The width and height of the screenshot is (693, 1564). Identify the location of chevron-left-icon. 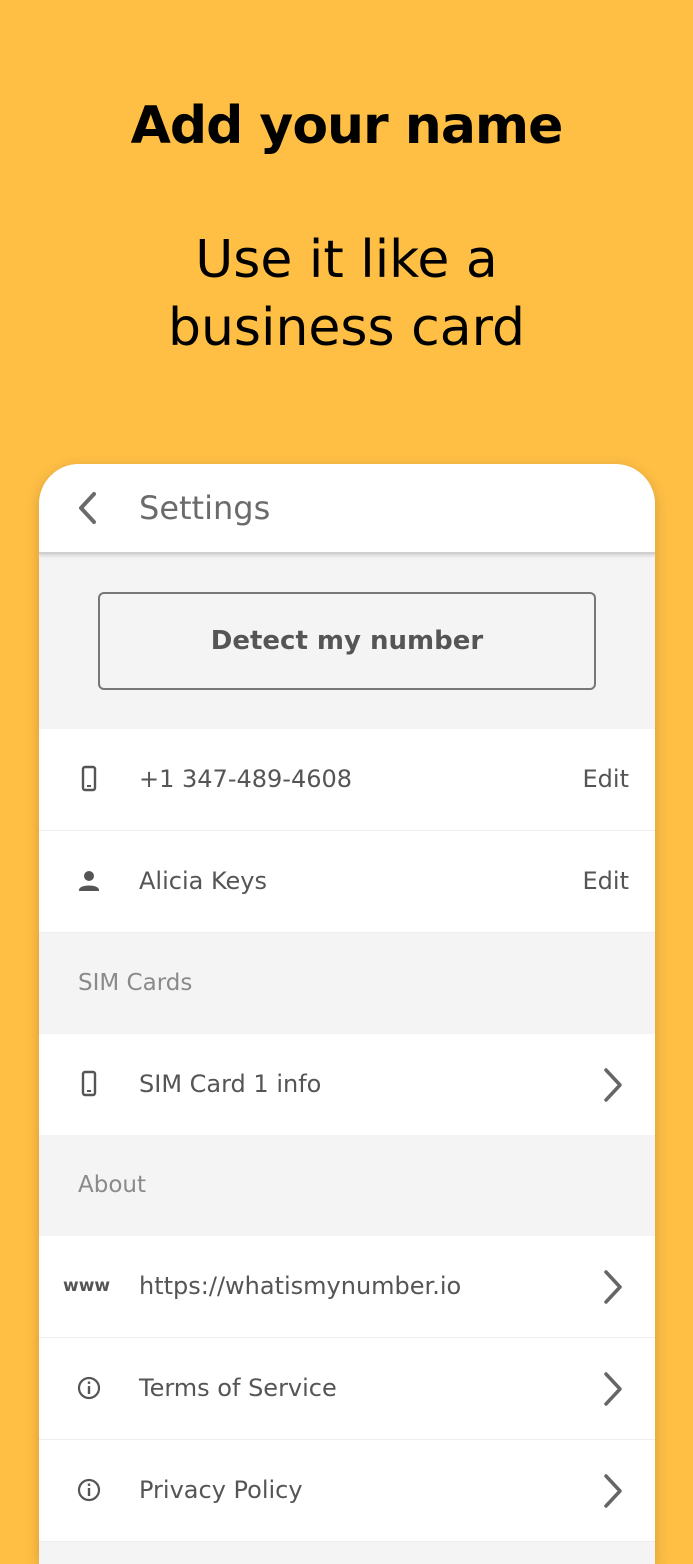
(87, 508).